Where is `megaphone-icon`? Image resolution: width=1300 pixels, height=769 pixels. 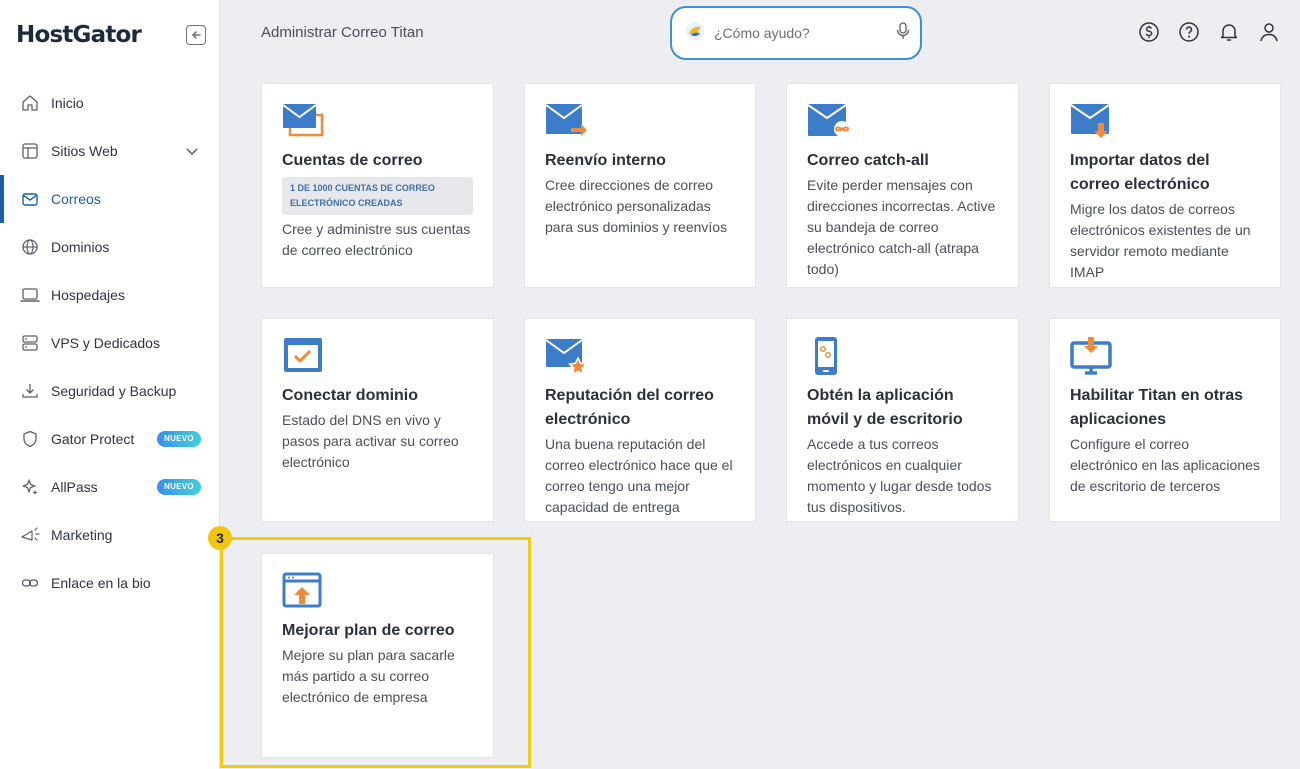
megaphone-icon is located at coordinates (30, 535).